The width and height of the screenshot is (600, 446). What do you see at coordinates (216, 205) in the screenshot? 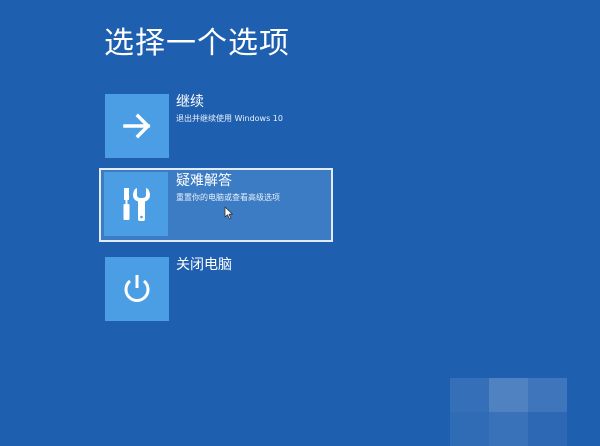
I see `troubleshoot-option: 疑难解答 重置你的电脑或查看高级选项` at bounding box center [216, 205].